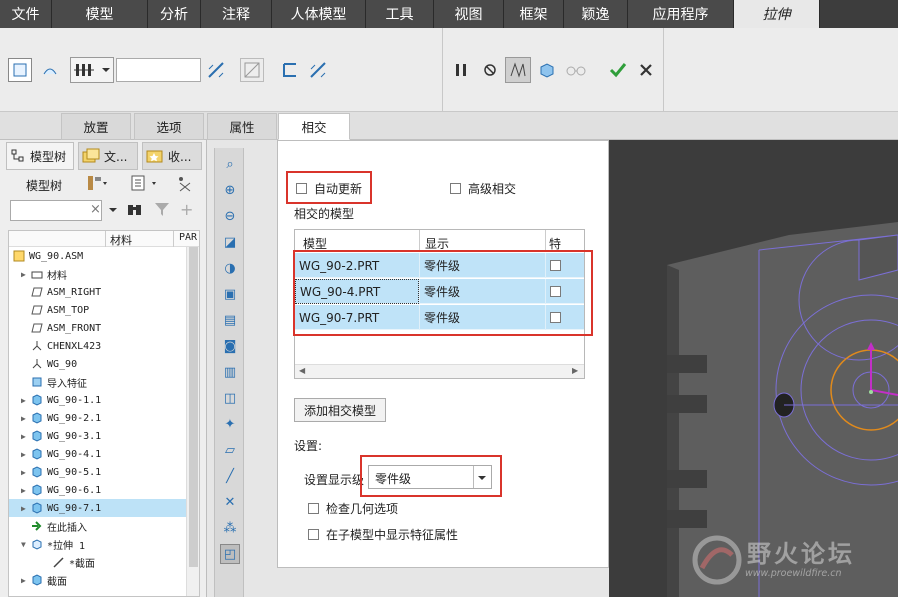 The width and height of the screenshot is (898, 597). Describe the element at coordinates (547, 70) in the screenshot. I see `preview-solid-icon` at that location.